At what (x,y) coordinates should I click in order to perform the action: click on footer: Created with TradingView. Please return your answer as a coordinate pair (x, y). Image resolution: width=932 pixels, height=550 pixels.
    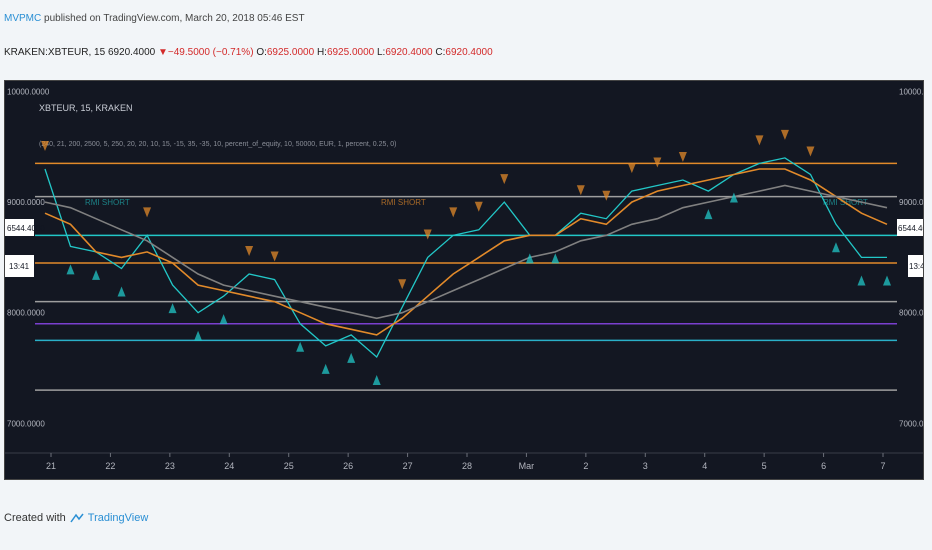
    Looking at the image, I should click on (76, 518).